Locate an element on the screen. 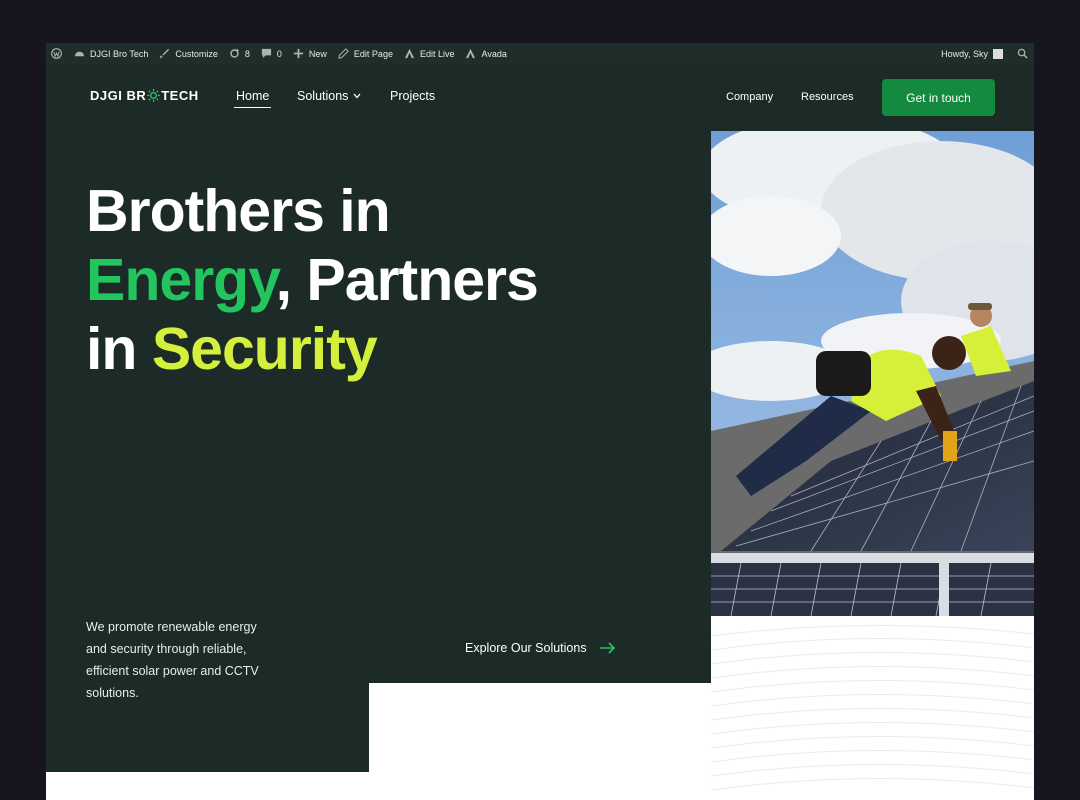 The width and height of the screenshot is (1080, 800). new-content-link: New is located at coordinates (310, 53).